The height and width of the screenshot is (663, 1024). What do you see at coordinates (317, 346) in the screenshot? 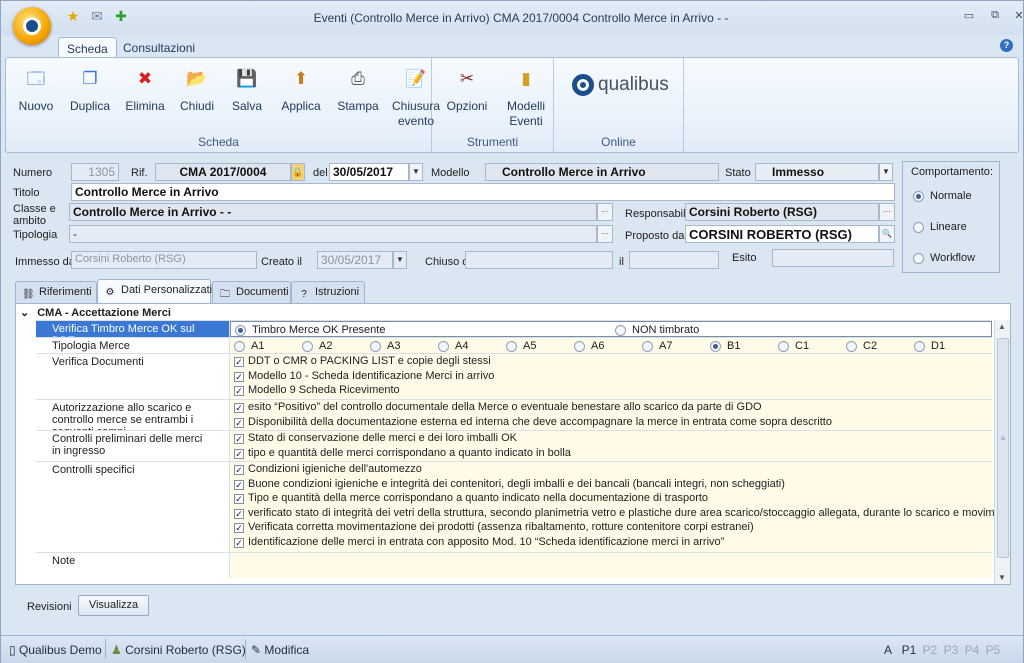
I see `radio-option: A2` at bounding box center [317, 346].